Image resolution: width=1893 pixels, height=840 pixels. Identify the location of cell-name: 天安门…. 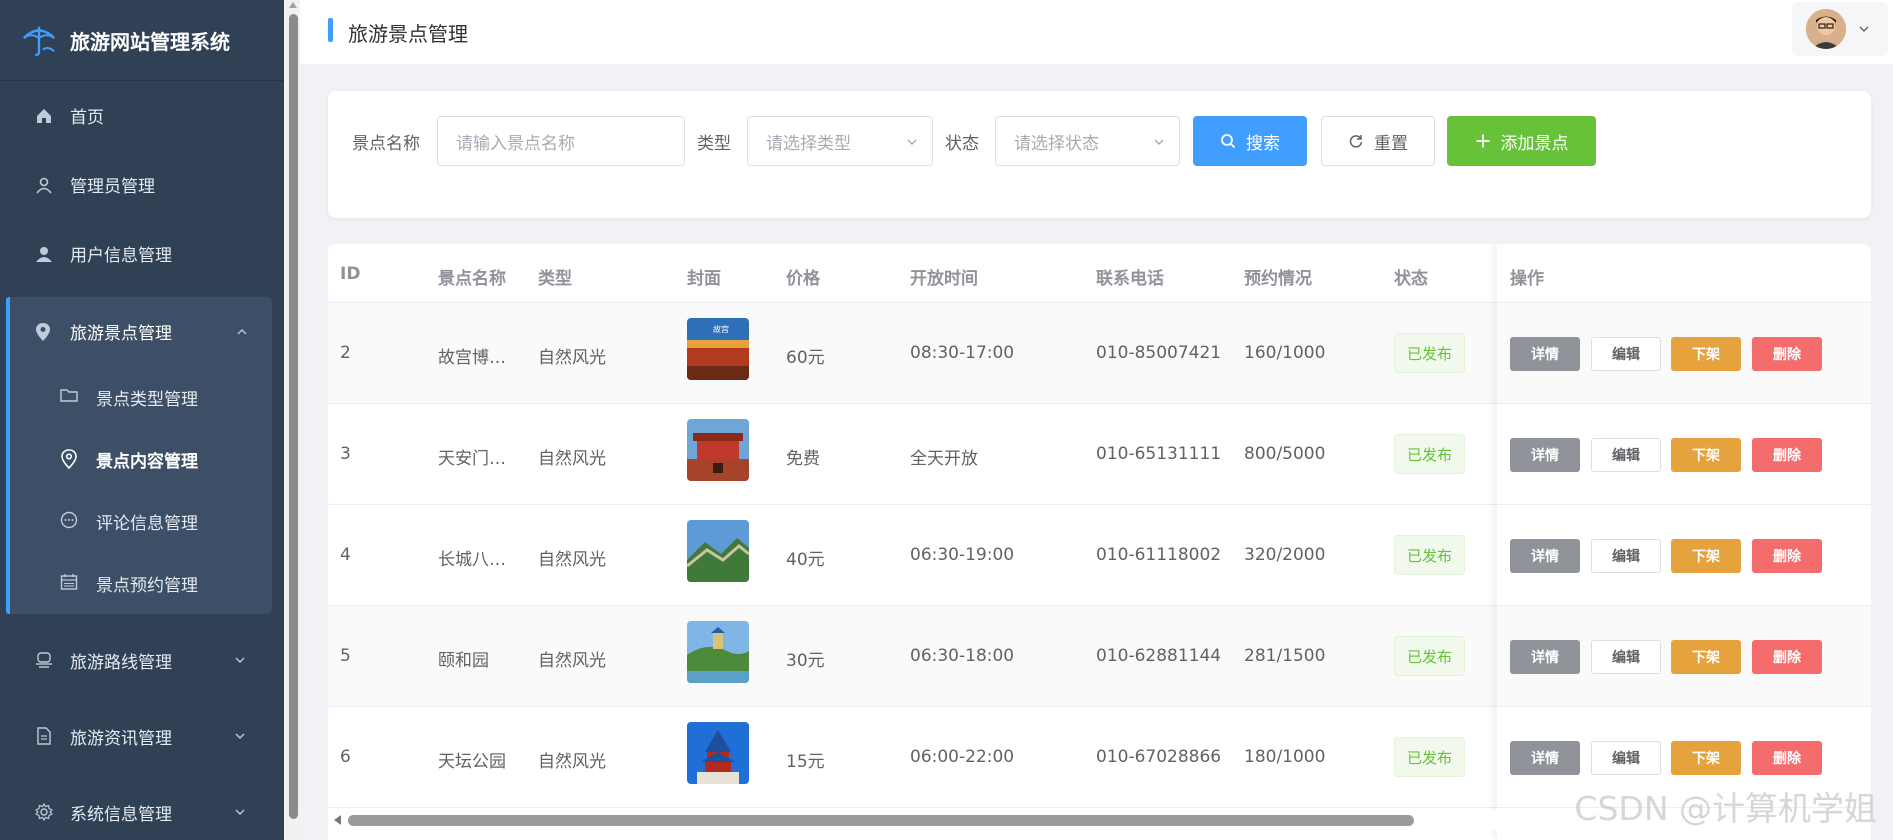
(472, 459).